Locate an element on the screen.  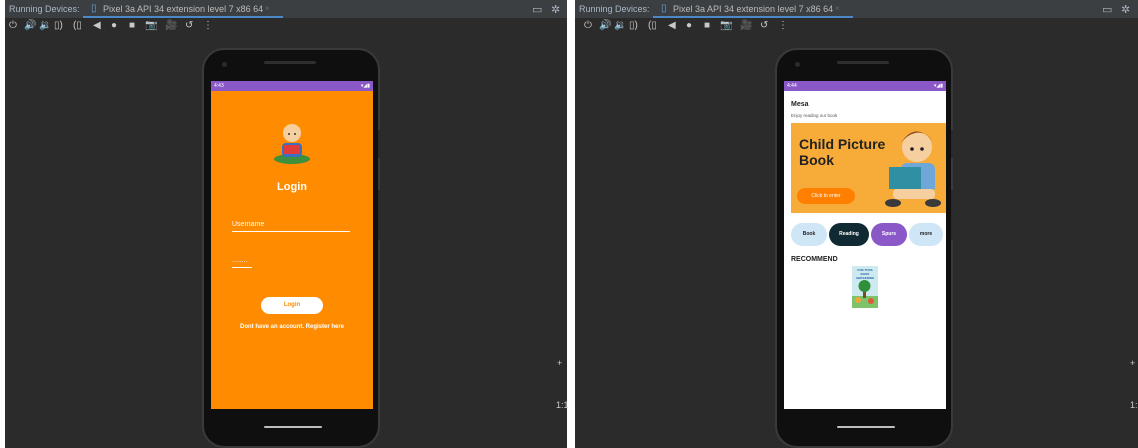
status-bar: 4:44 ▾◢▮ is located at coordinates (865, 86).